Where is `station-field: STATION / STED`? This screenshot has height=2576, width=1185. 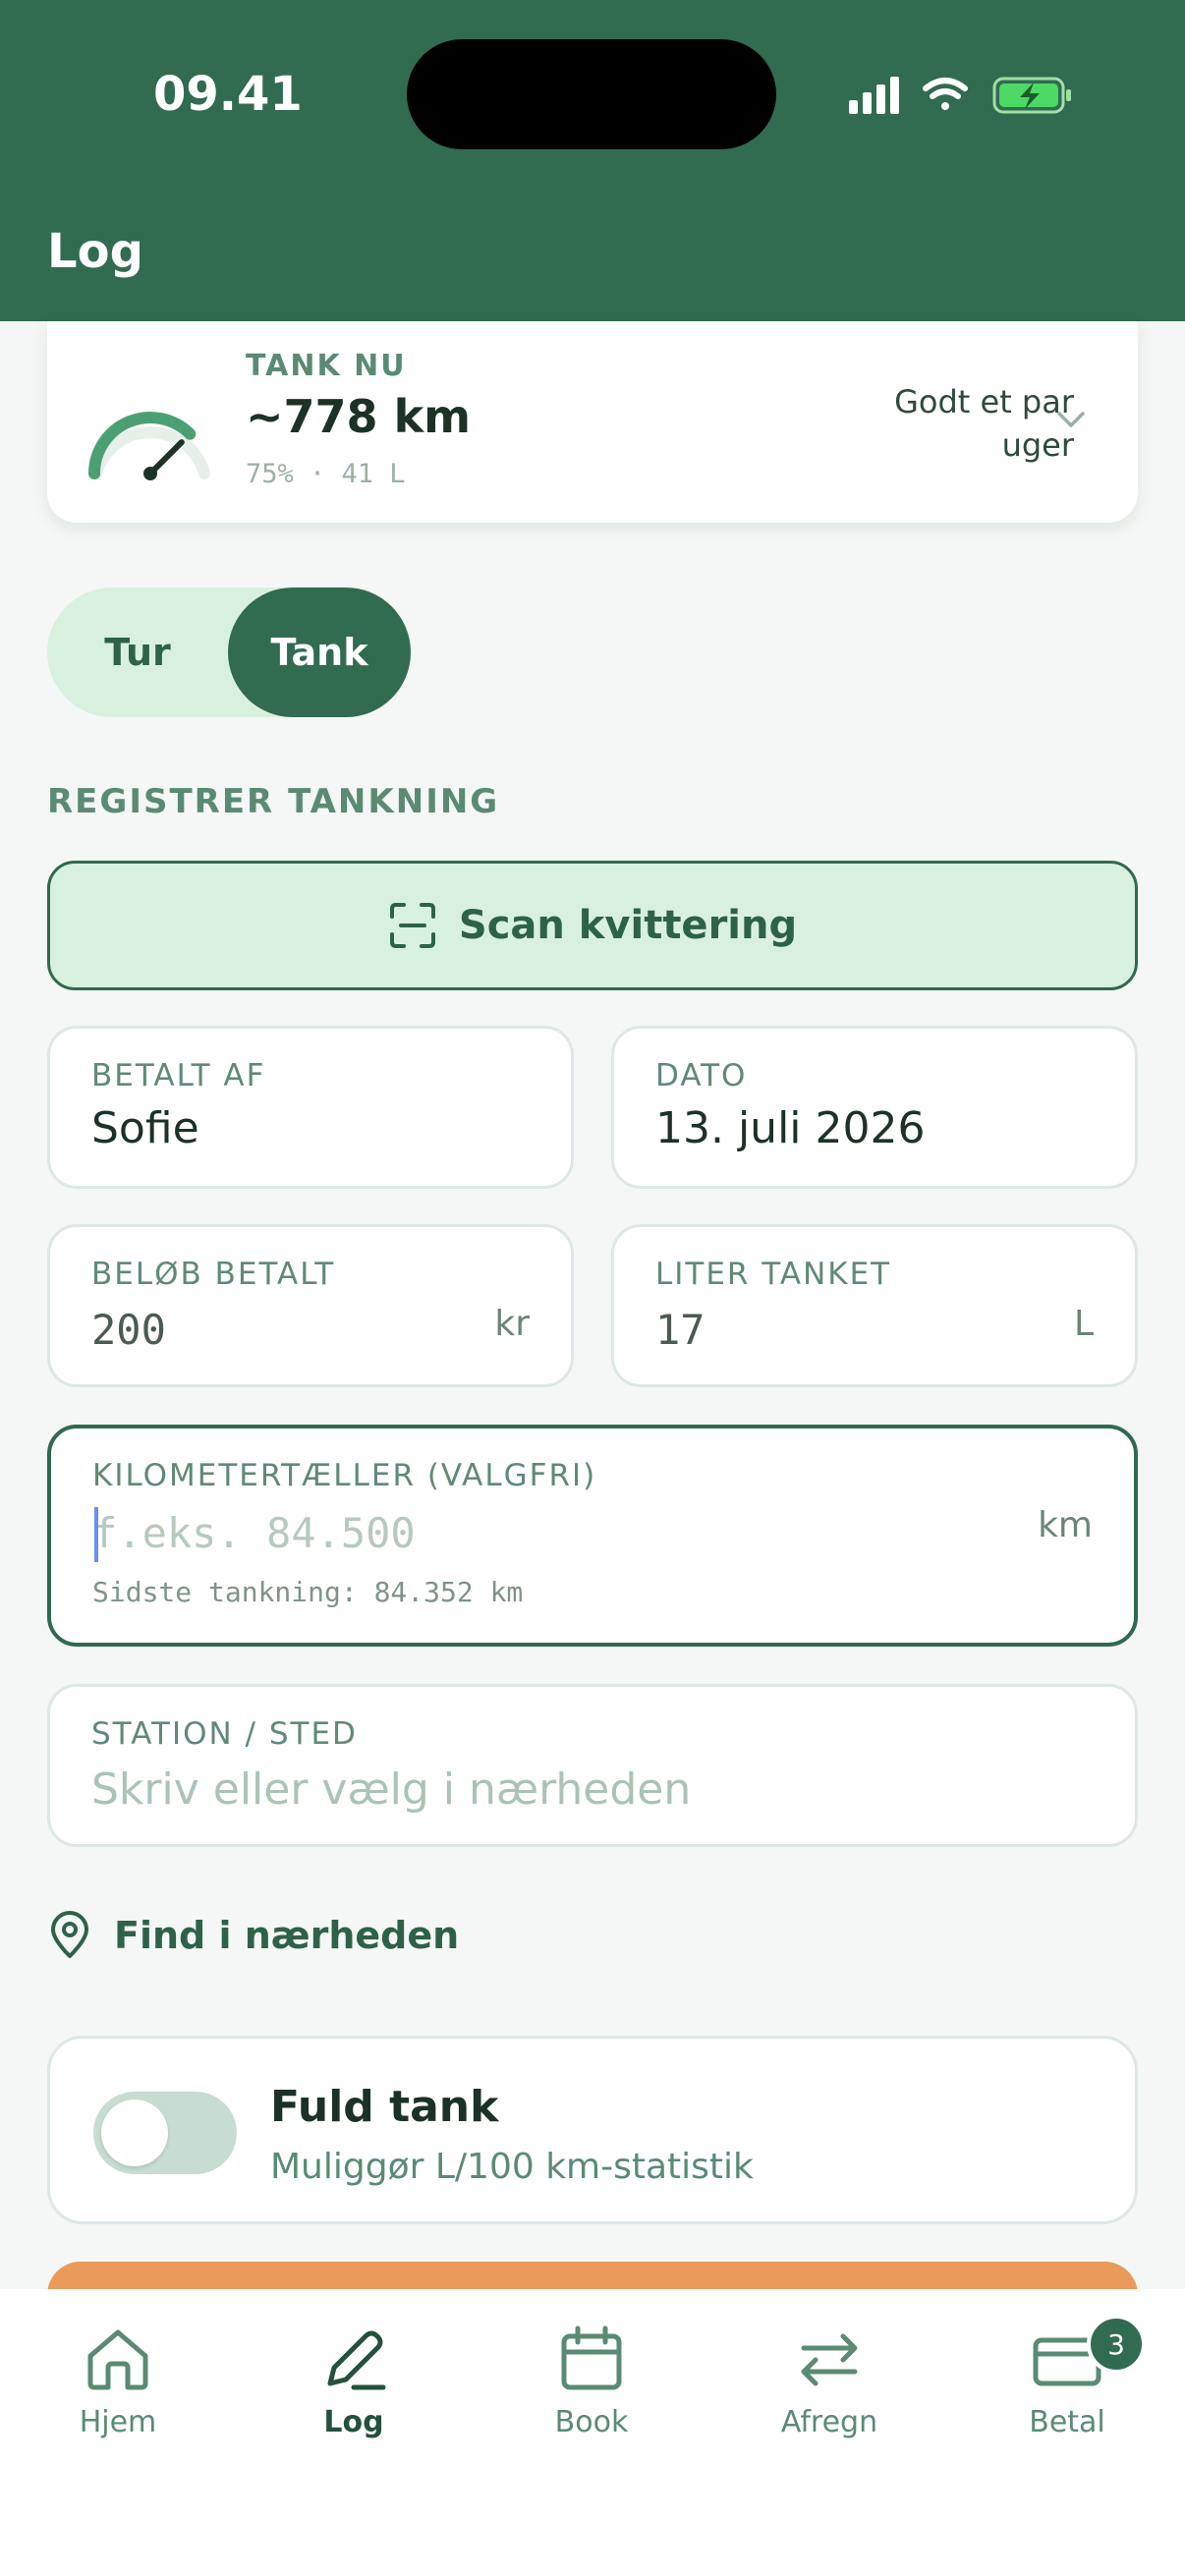
station-field: STATION / STED is located at coordinates (592, 1765).